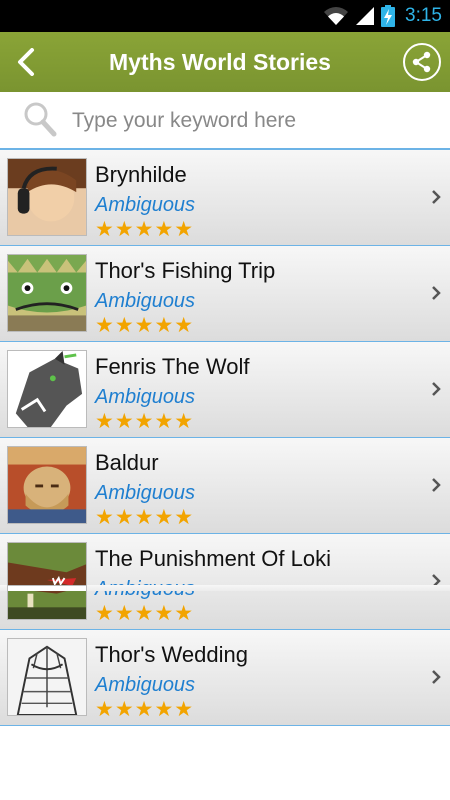 The image size is (450, 800). Describe the element at coordinates (225, 16) in the screenshot. I see `status-bar: 3:15` at that location.